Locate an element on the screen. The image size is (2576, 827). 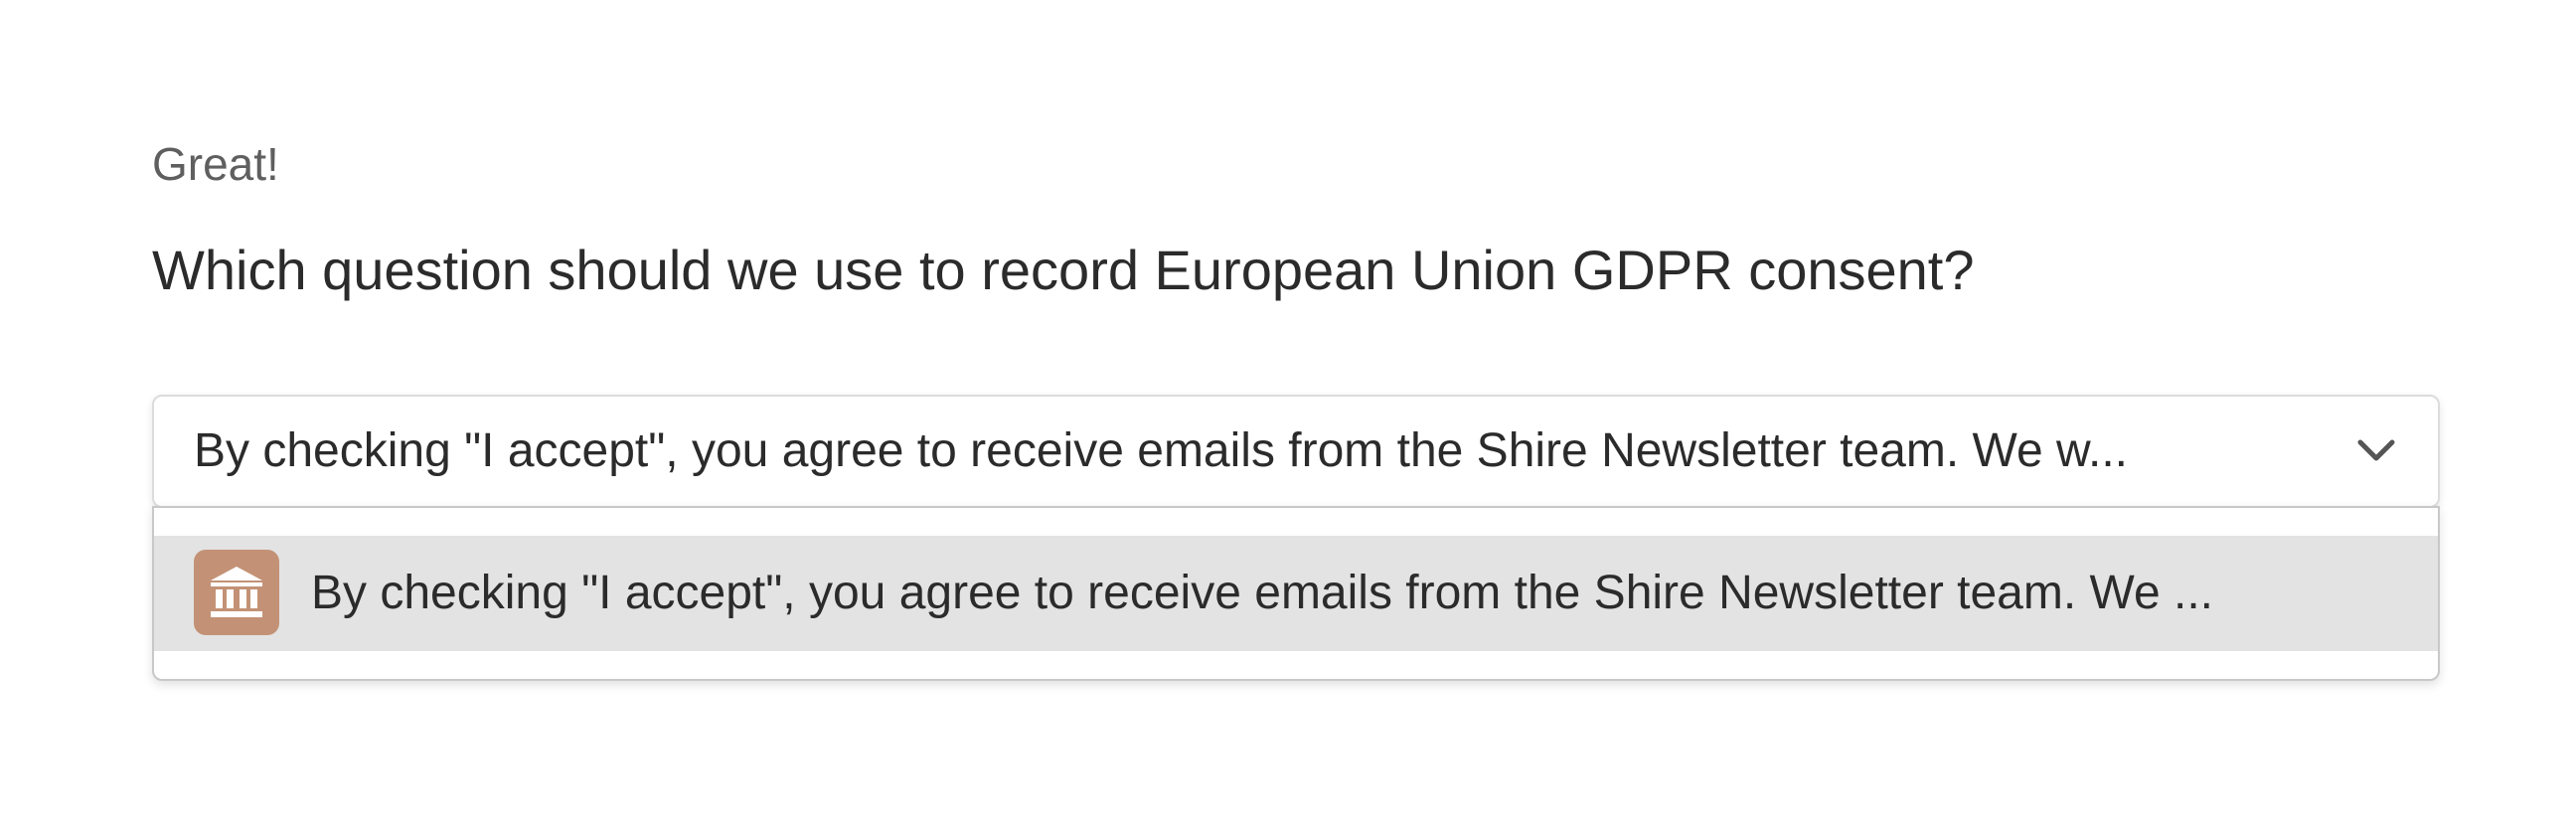
intro-text: Great! is located at coordinates (215, 164).